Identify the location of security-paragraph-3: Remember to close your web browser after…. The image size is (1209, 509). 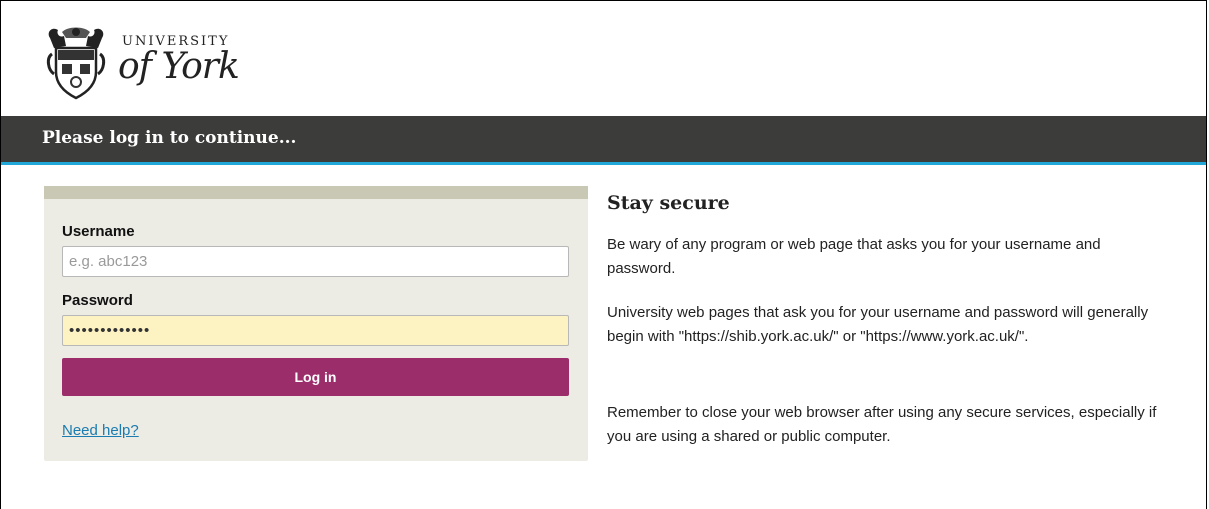
(882, 424).